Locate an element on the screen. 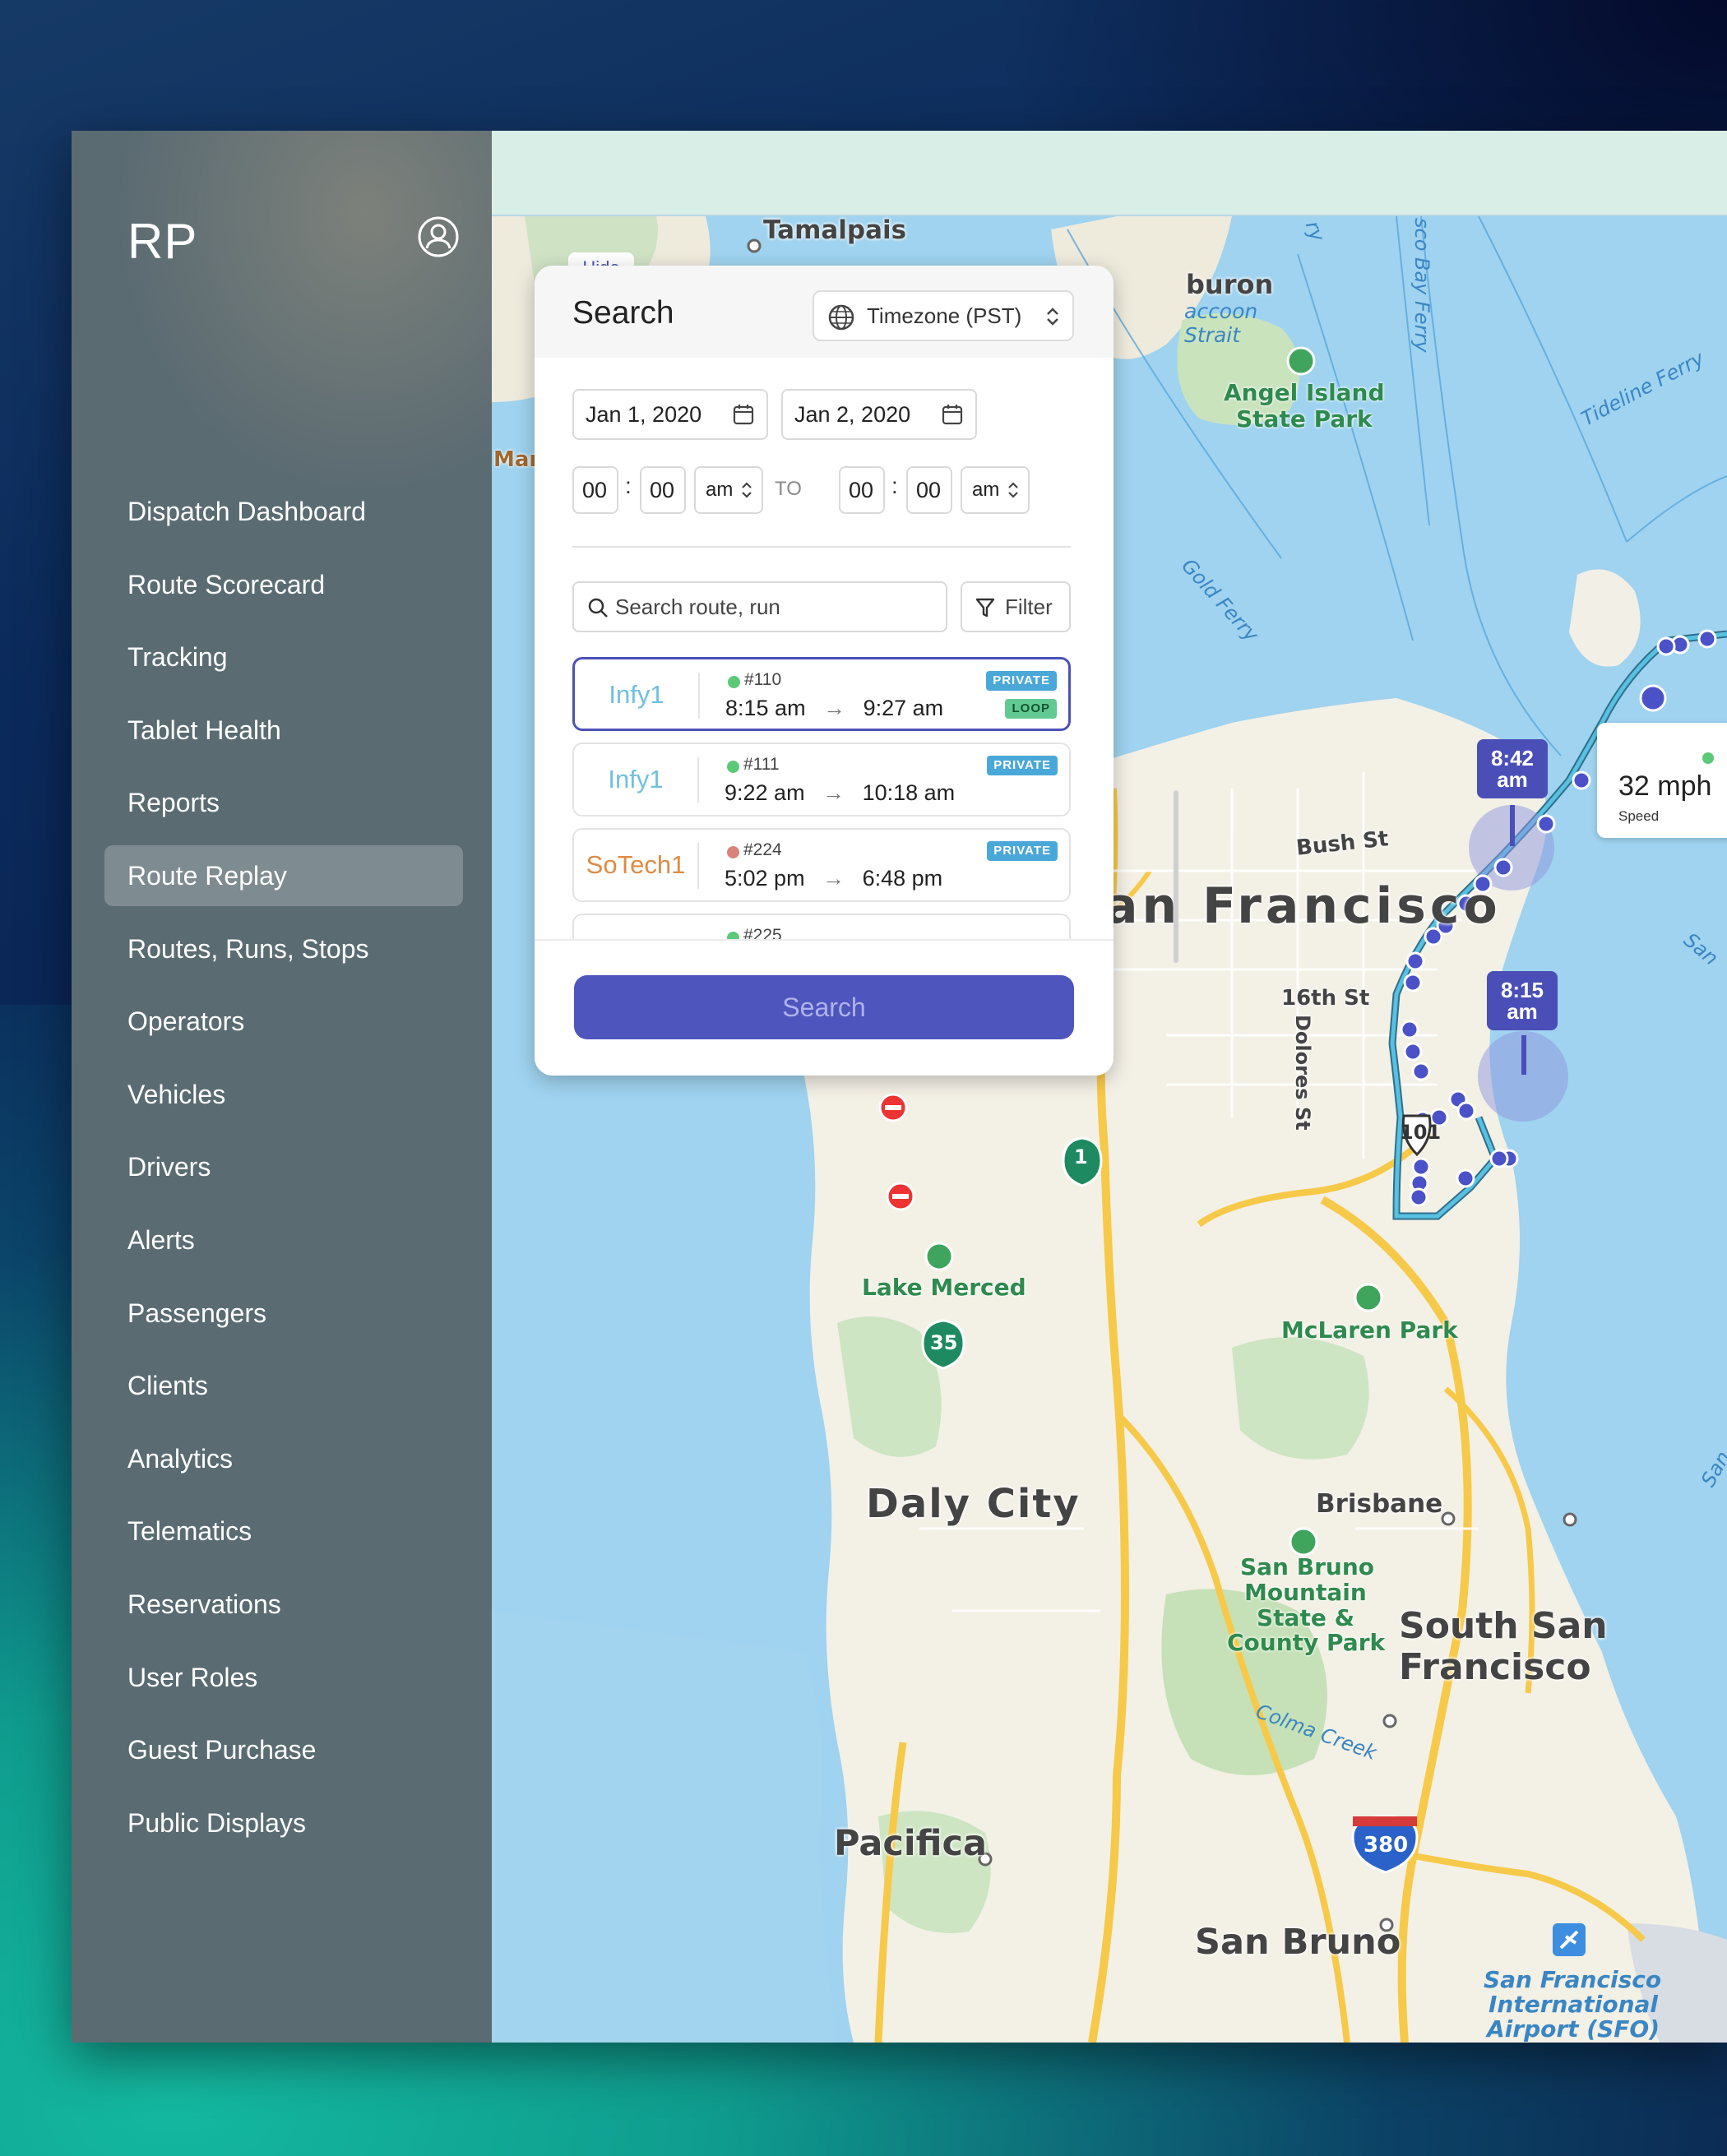 The image size is (1727, 2156). start-ampm-select: am is located at coordinates (728, 490).